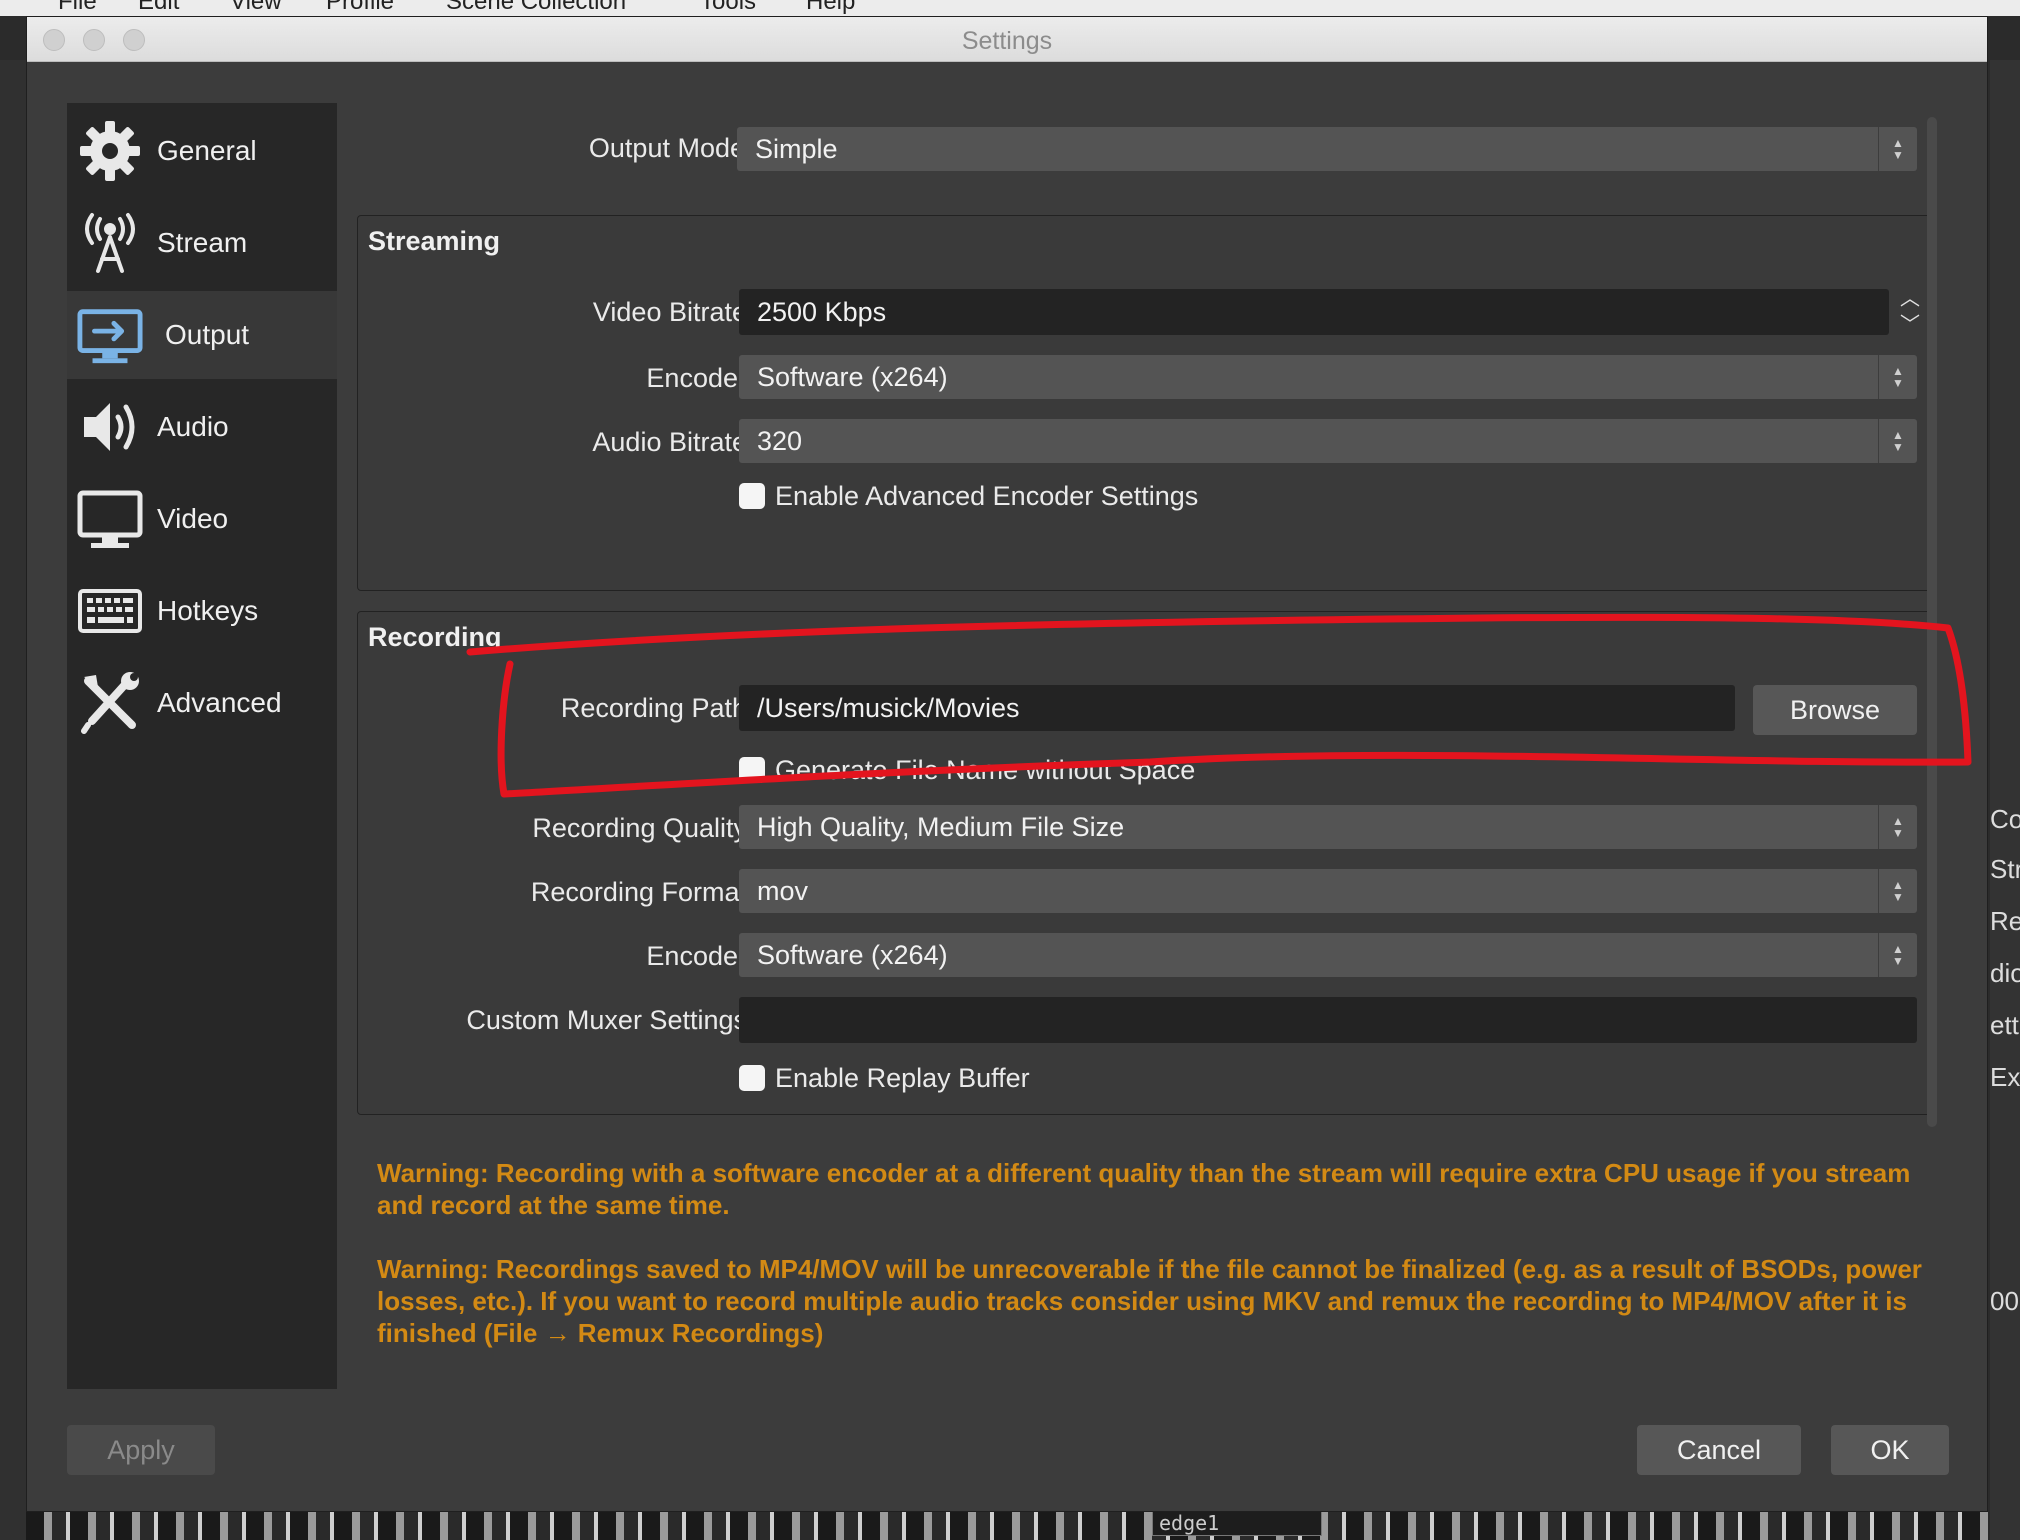 The image size is (2020, 1540). I want to click on sidebar-item-video: Video, so click(202, 519).